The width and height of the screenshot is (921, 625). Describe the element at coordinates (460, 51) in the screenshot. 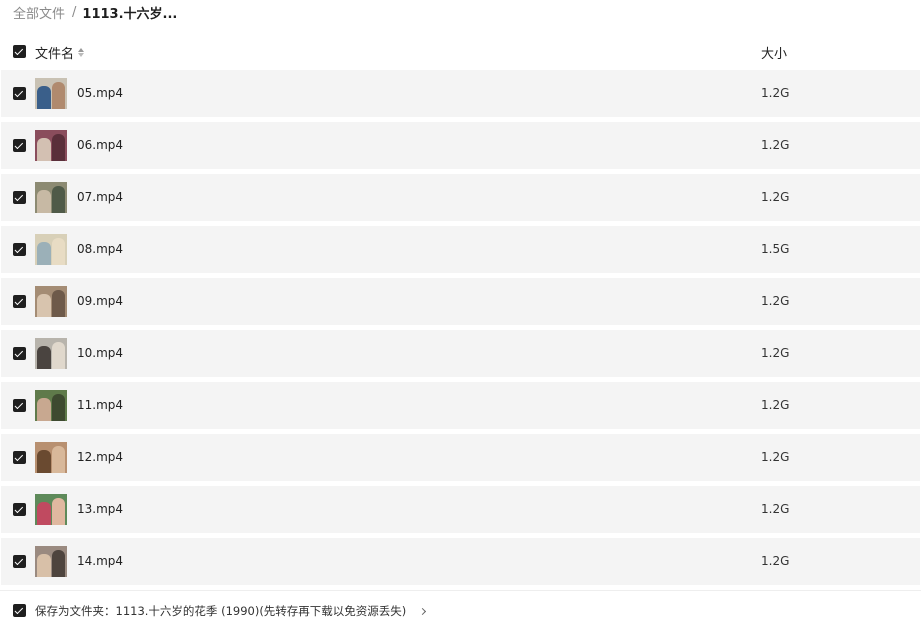

I see `file-list-header: 文件名 大小` at that location.